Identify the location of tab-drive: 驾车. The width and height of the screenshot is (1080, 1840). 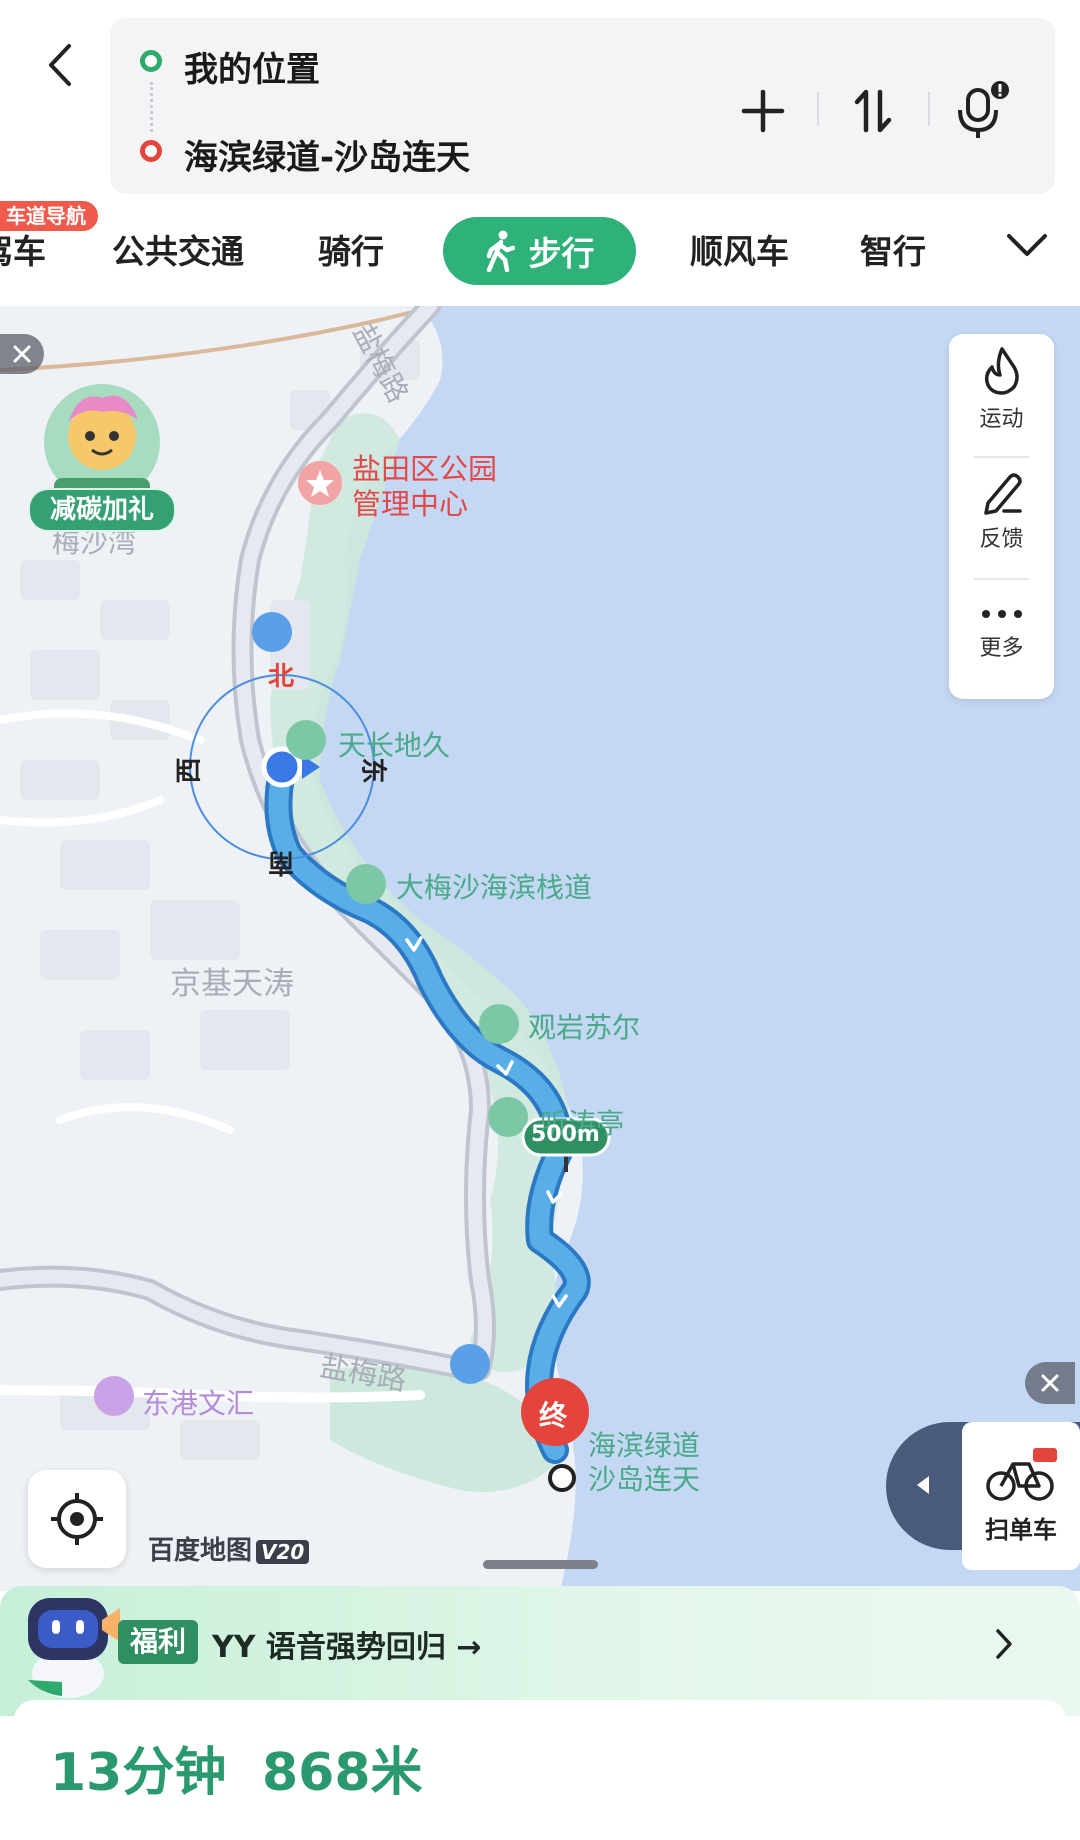
(23, 252).